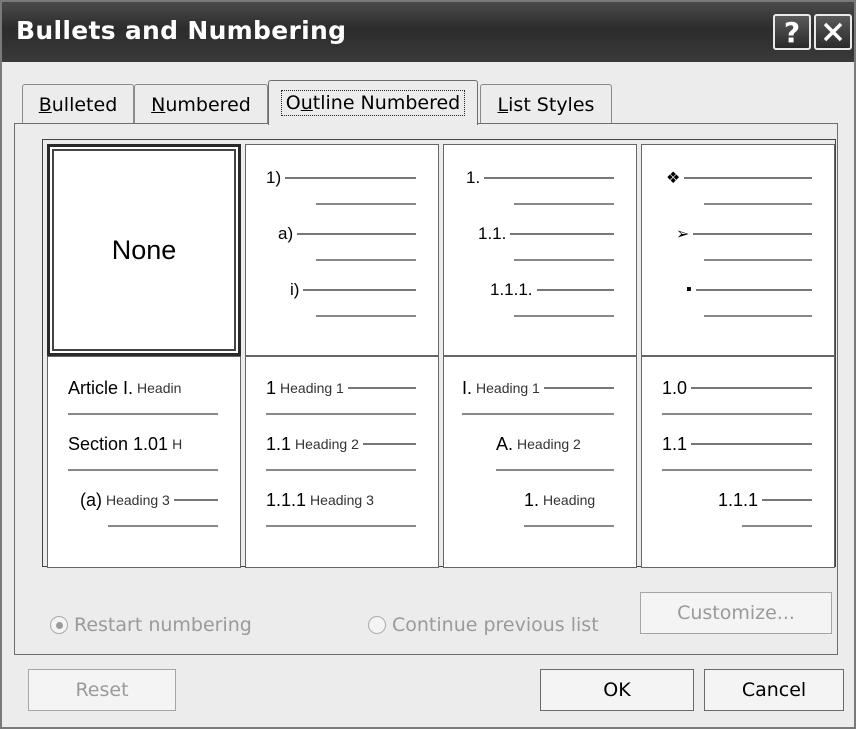 This screenshot has height=729, width=856. Describe the element at coordinates (617, 690) in the screenshot. I see `ok-button: OK` at that location.